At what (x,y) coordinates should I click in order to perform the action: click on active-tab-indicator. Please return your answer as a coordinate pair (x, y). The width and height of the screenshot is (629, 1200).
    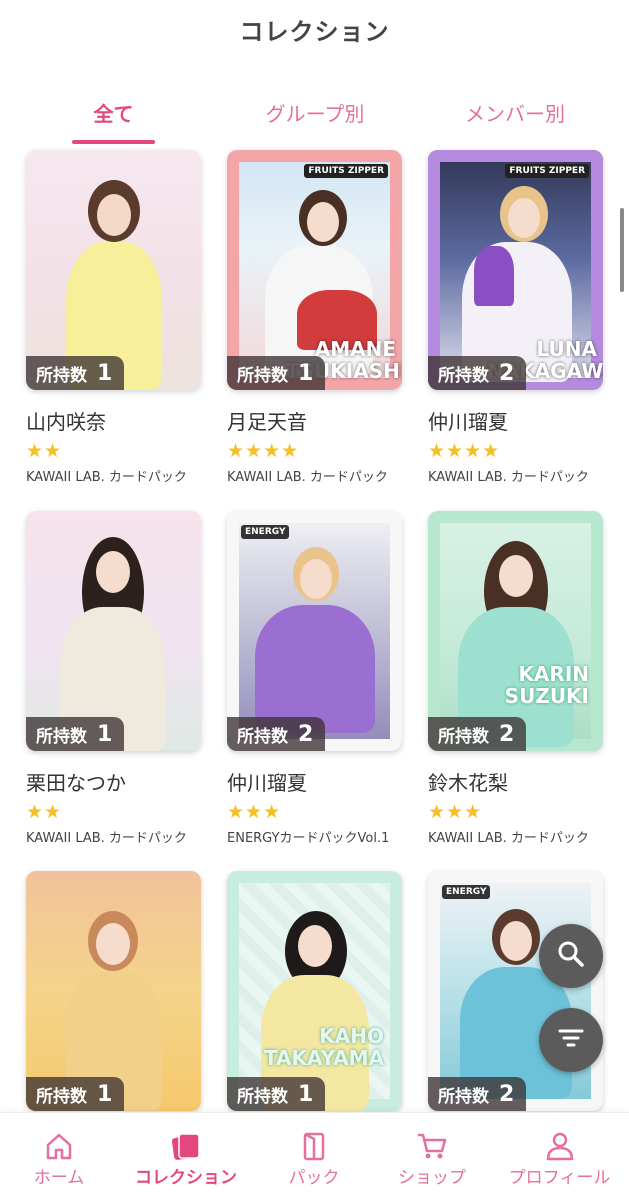
    Looking at the image, I should click on (113, 142).